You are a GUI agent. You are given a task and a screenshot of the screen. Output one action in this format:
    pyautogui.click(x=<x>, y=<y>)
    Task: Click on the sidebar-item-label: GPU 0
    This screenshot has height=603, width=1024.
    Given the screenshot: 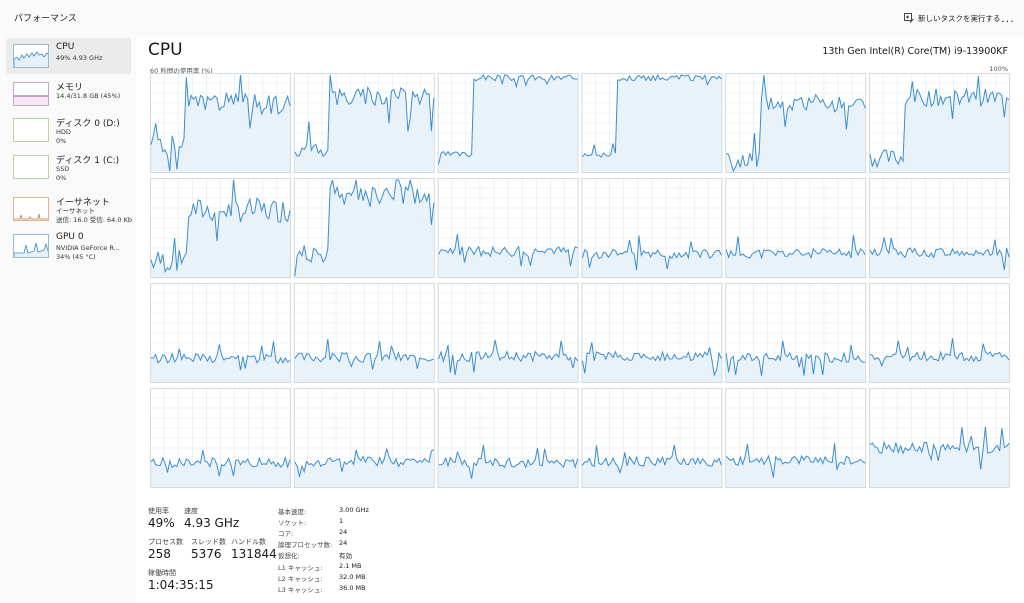 What is the action you would take?
    pyautogui.click(x=70, y=237)
    